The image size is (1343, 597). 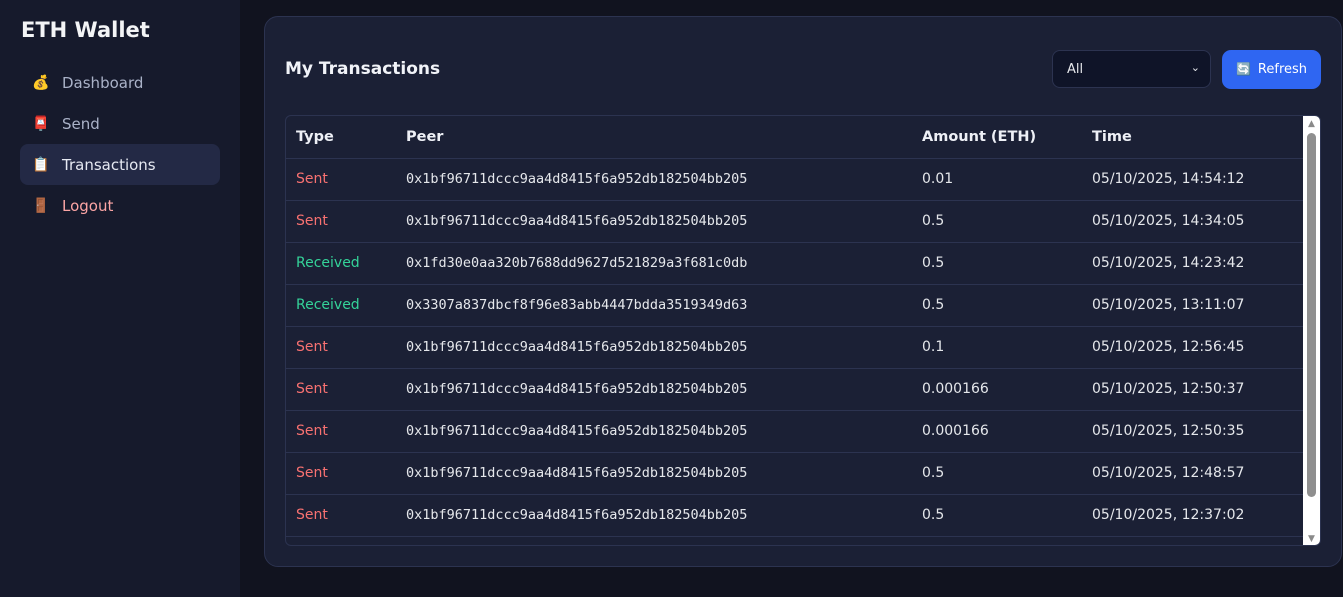 What do you see at coordinates (803, 69) in the screenshot?
I see `card-header: My Transactions All ⌄ 🔄 Refresh` at bounding box center [803, 69].